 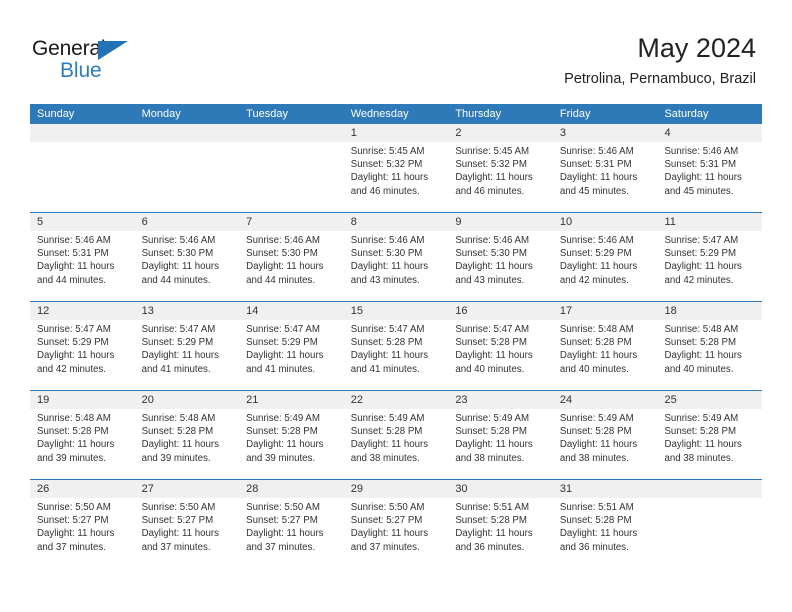 I want to click on day-number: 7, so click(x=291, y=222).